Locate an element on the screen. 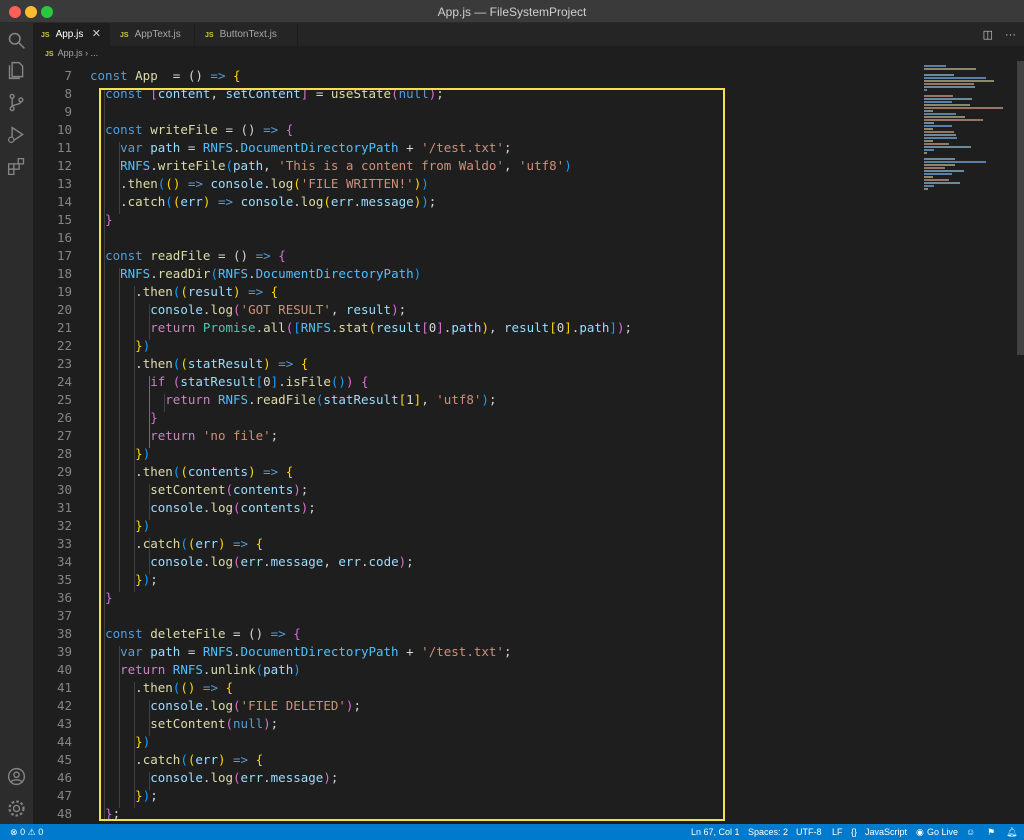 The image size is (1024, 840). indentation: Spaces: 2 is located at coordinates (768, 832).